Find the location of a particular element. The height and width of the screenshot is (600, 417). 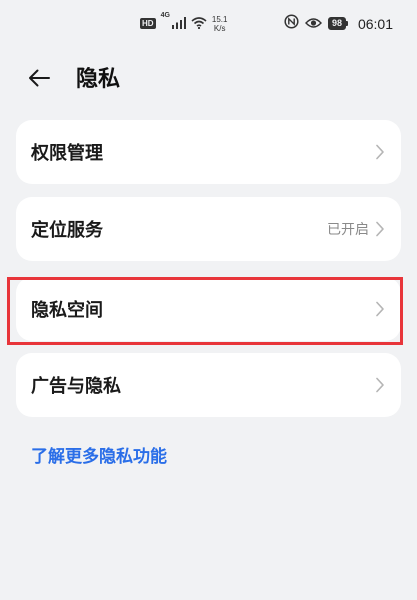

battery-level: 98 is located at coordinates (336, 23).